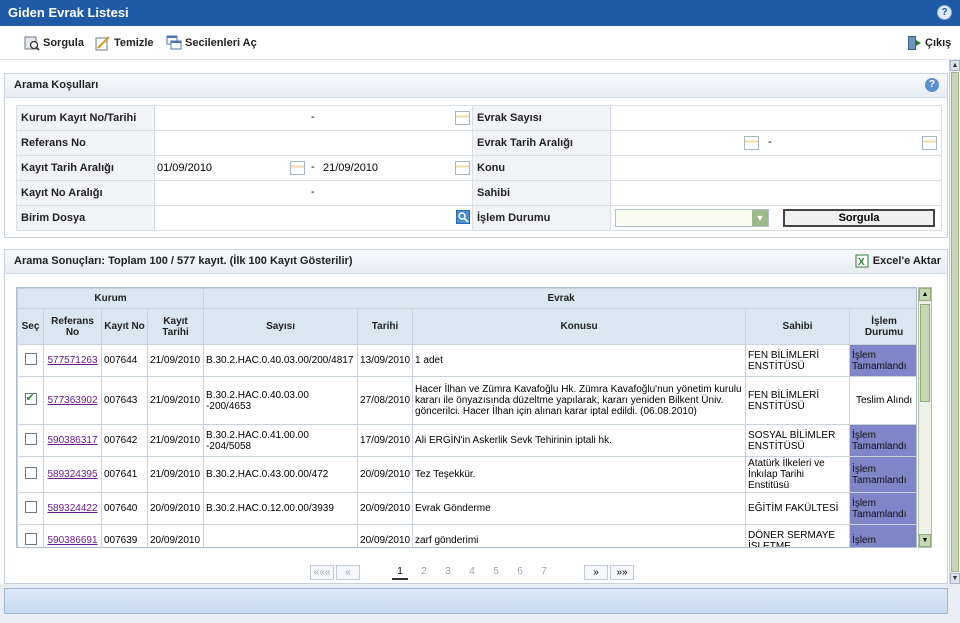 Image resolution: width=960 pixels, height=623 pixels. Describe the element at coordinates (281, 360) in the screenshot. I see `sayisi-cell: B.30.2.HAC.0.40.03.00/200/4817` at that location.